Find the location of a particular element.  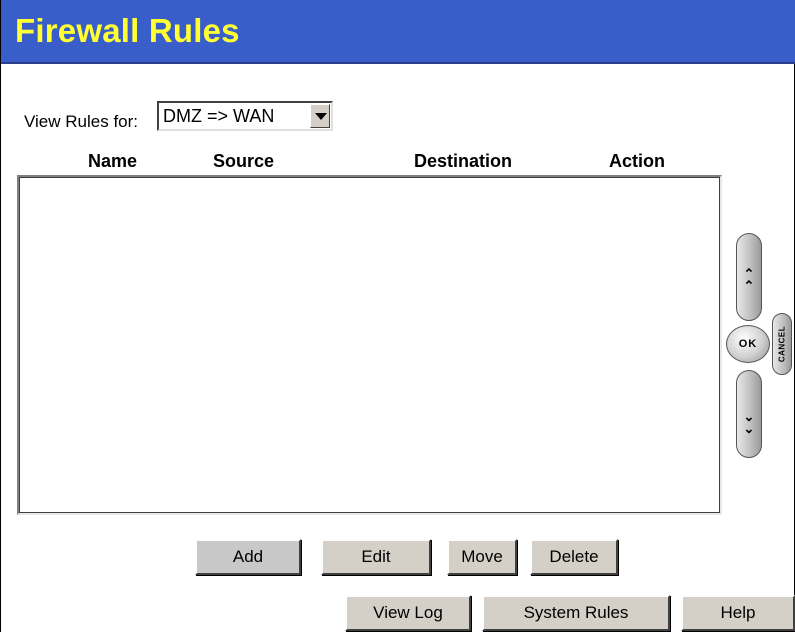

add-button: Add is located at coordinates (248, 557).